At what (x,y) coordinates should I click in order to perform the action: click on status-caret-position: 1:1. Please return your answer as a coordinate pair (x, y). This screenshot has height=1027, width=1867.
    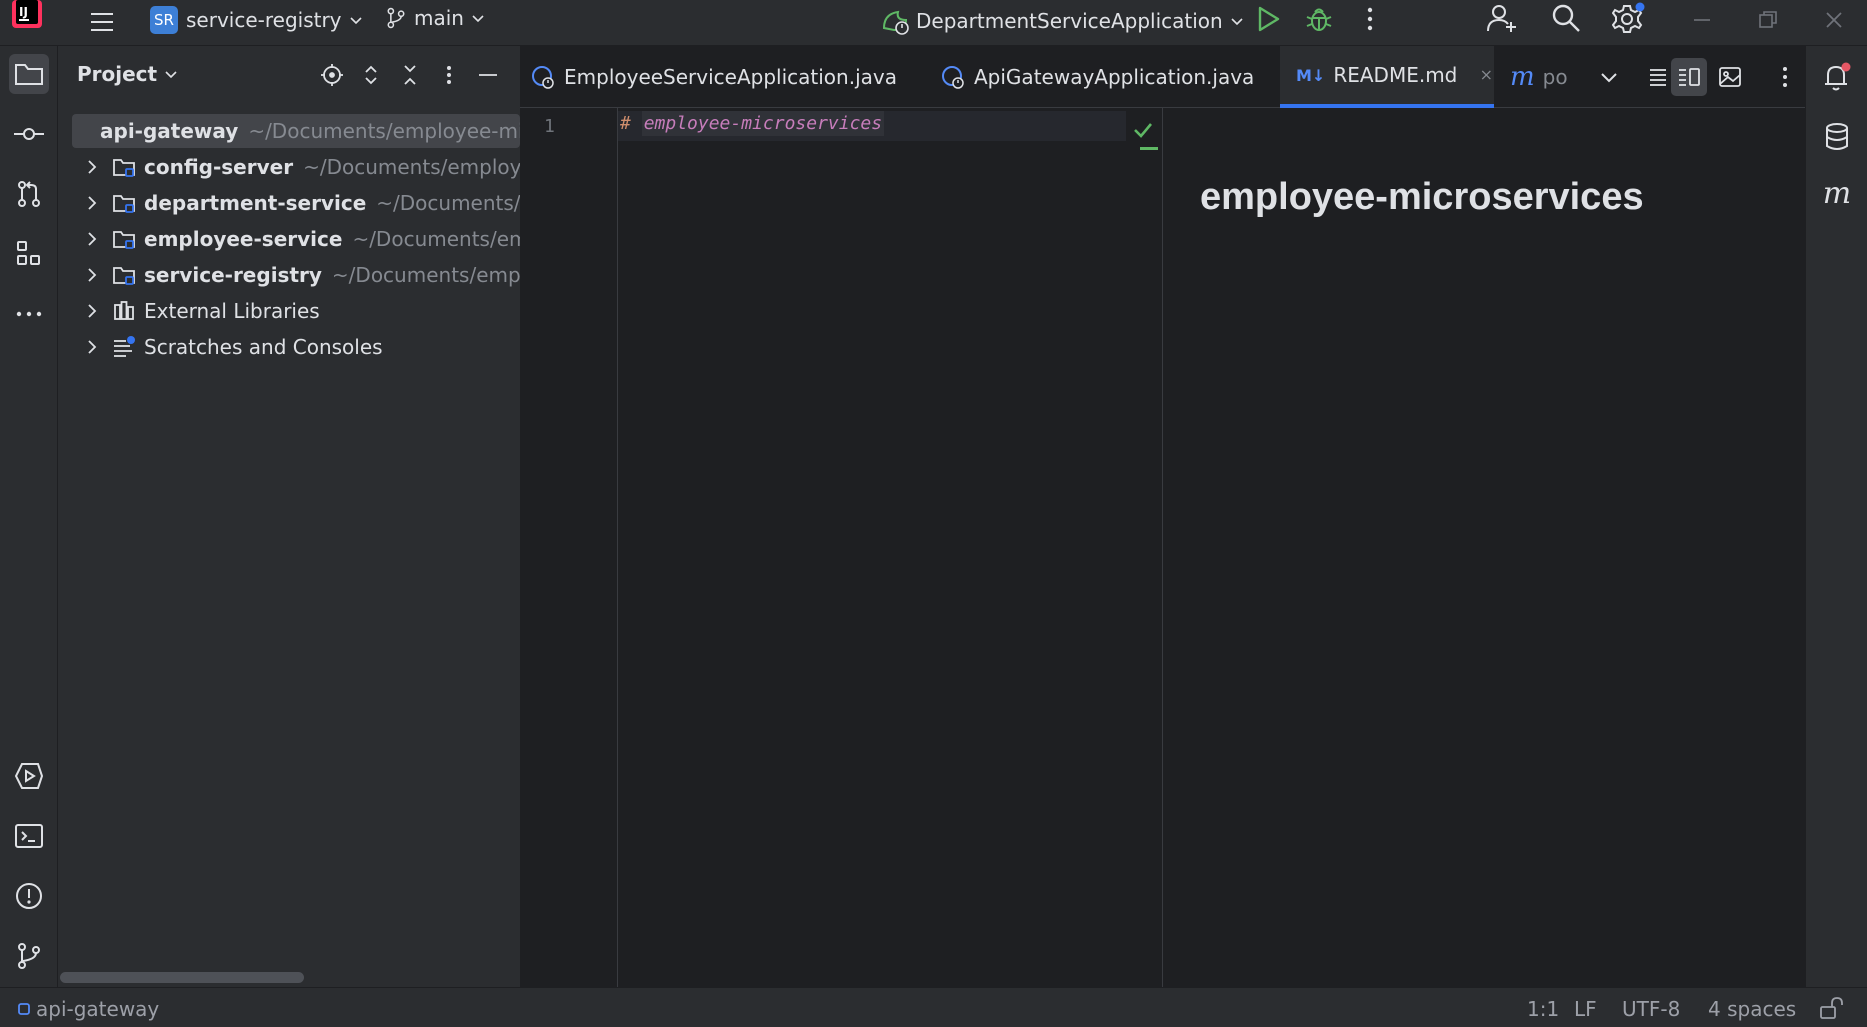
    Looking at the image, I should click on (1543, 1009).